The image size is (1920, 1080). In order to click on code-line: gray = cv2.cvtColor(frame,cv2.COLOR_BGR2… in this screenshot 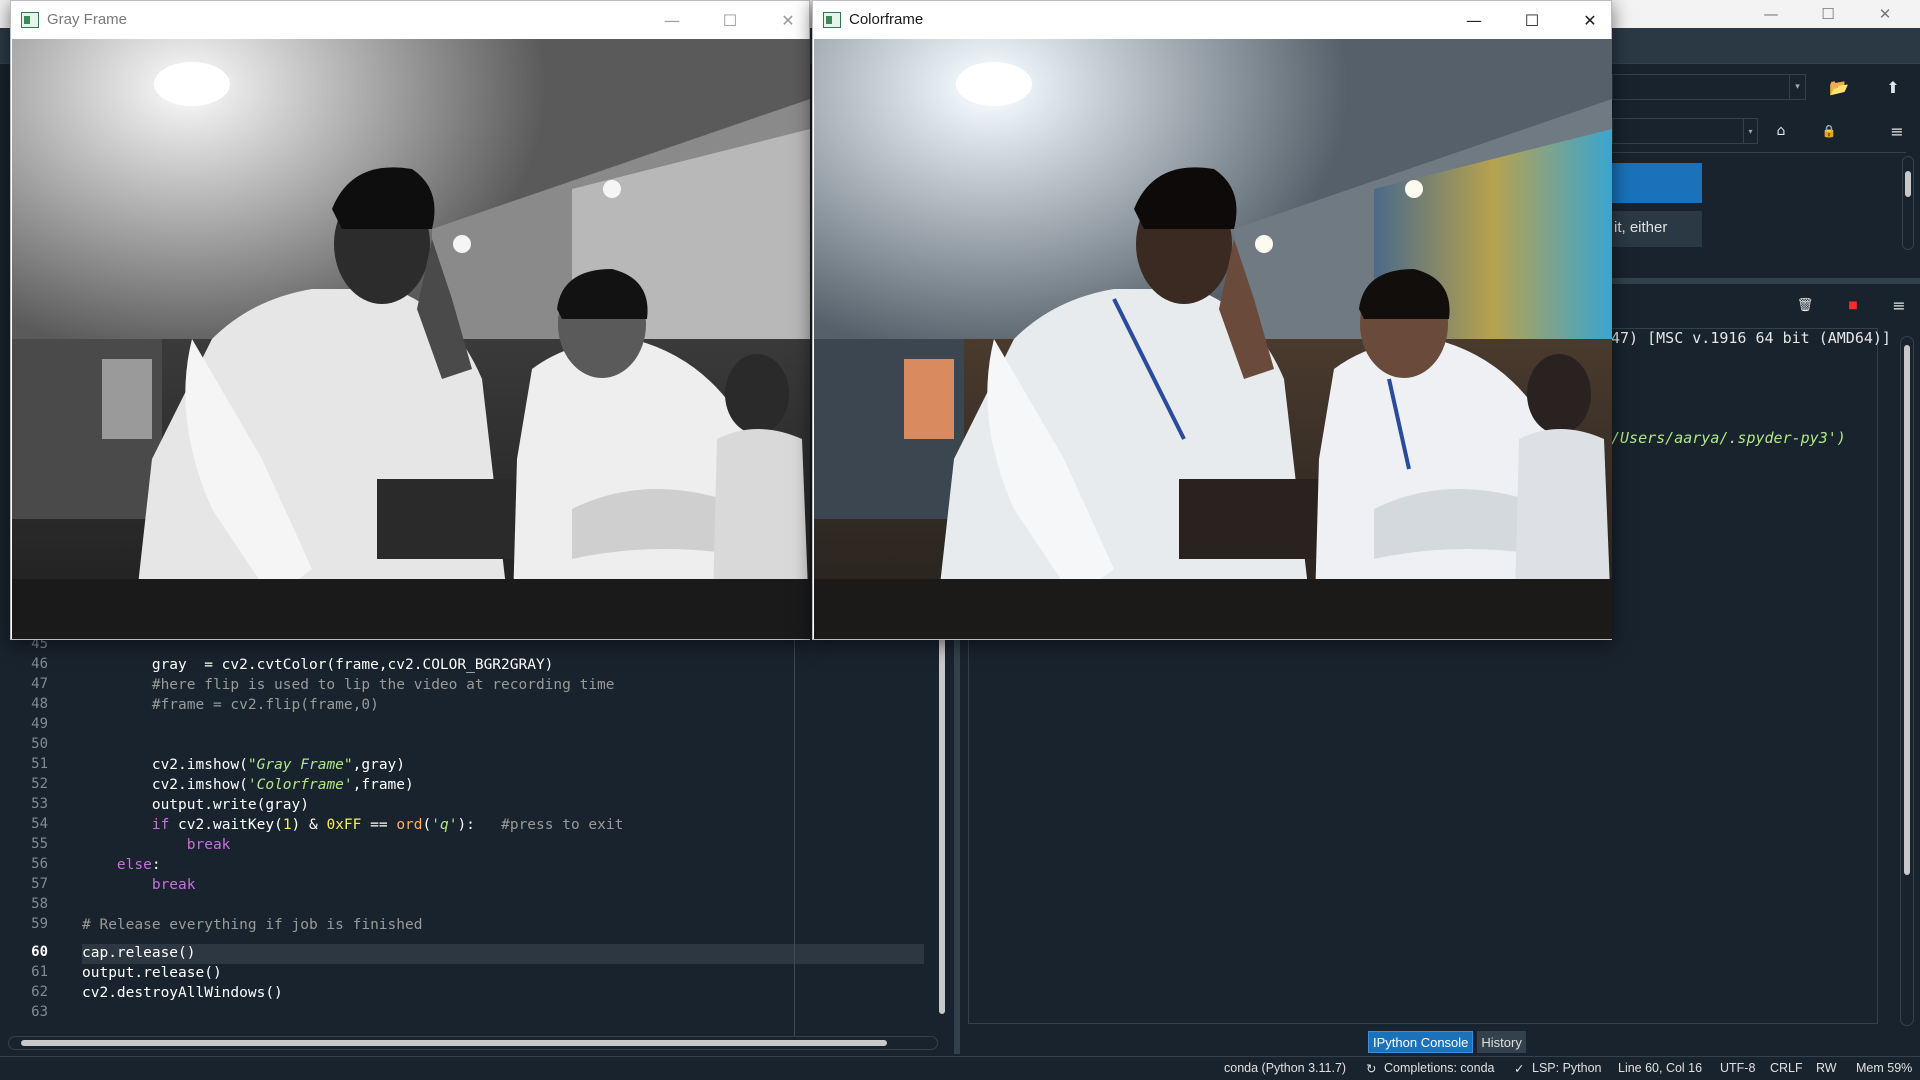, I will do `click(318, 665)`.